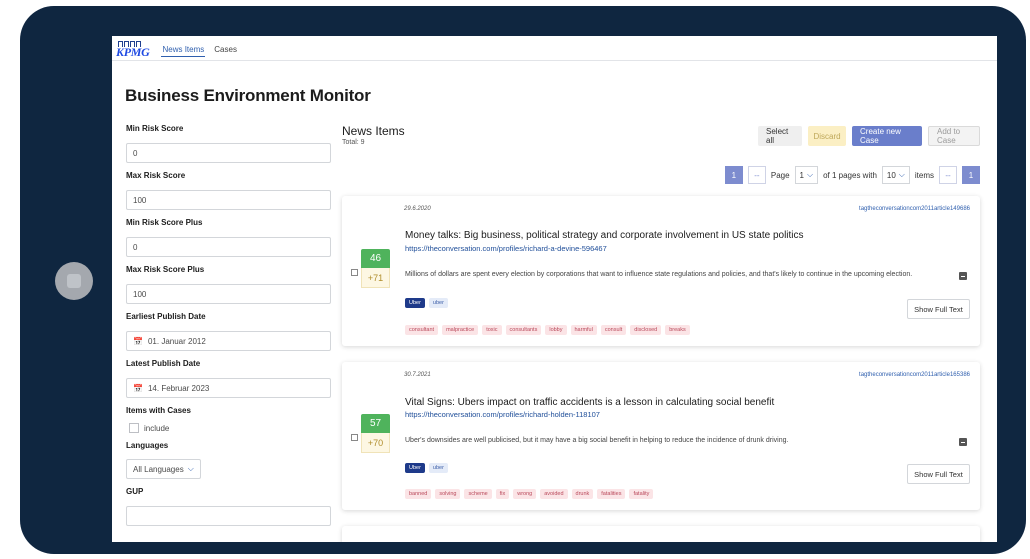 The image size is (1030, 559). Describe the element at coordinates (661, 534) in the screenshot. I see `news-card` at that location.